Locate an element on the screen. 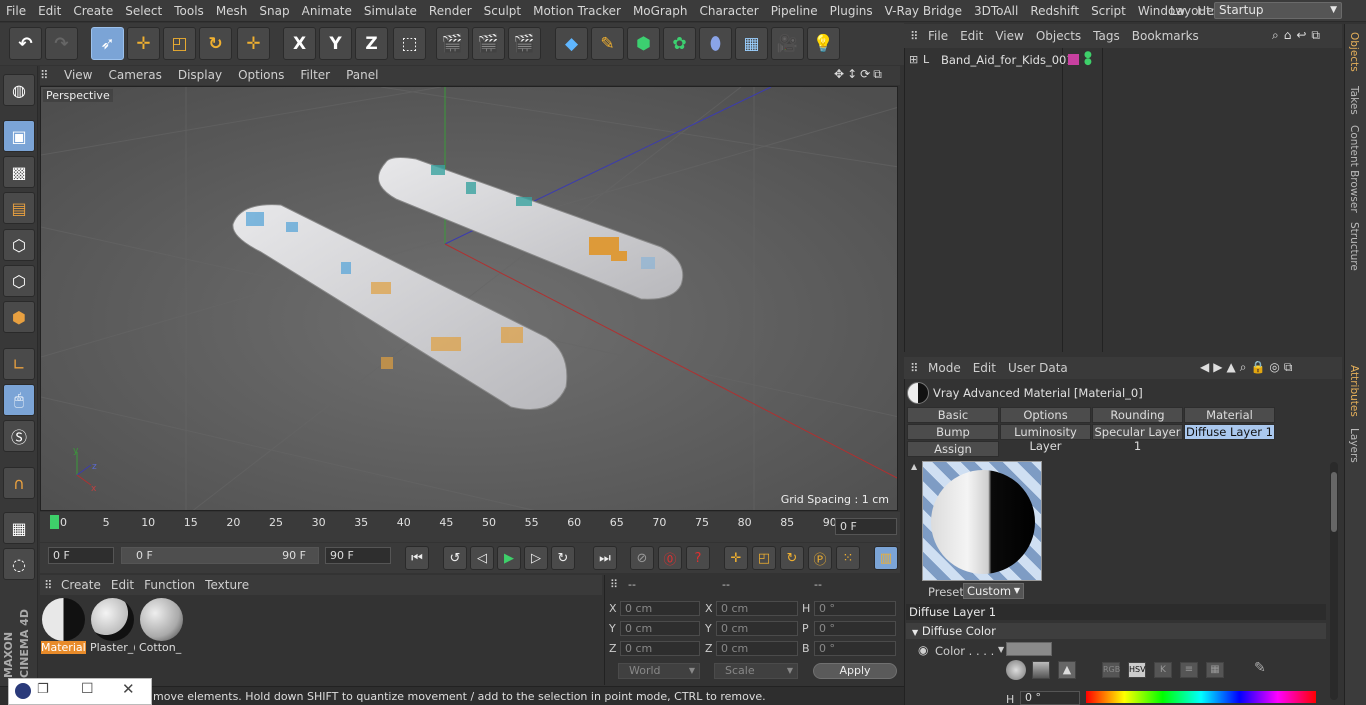  menu-vray-bridge: V-Ray Bridge is located at coordinates (923, 11).